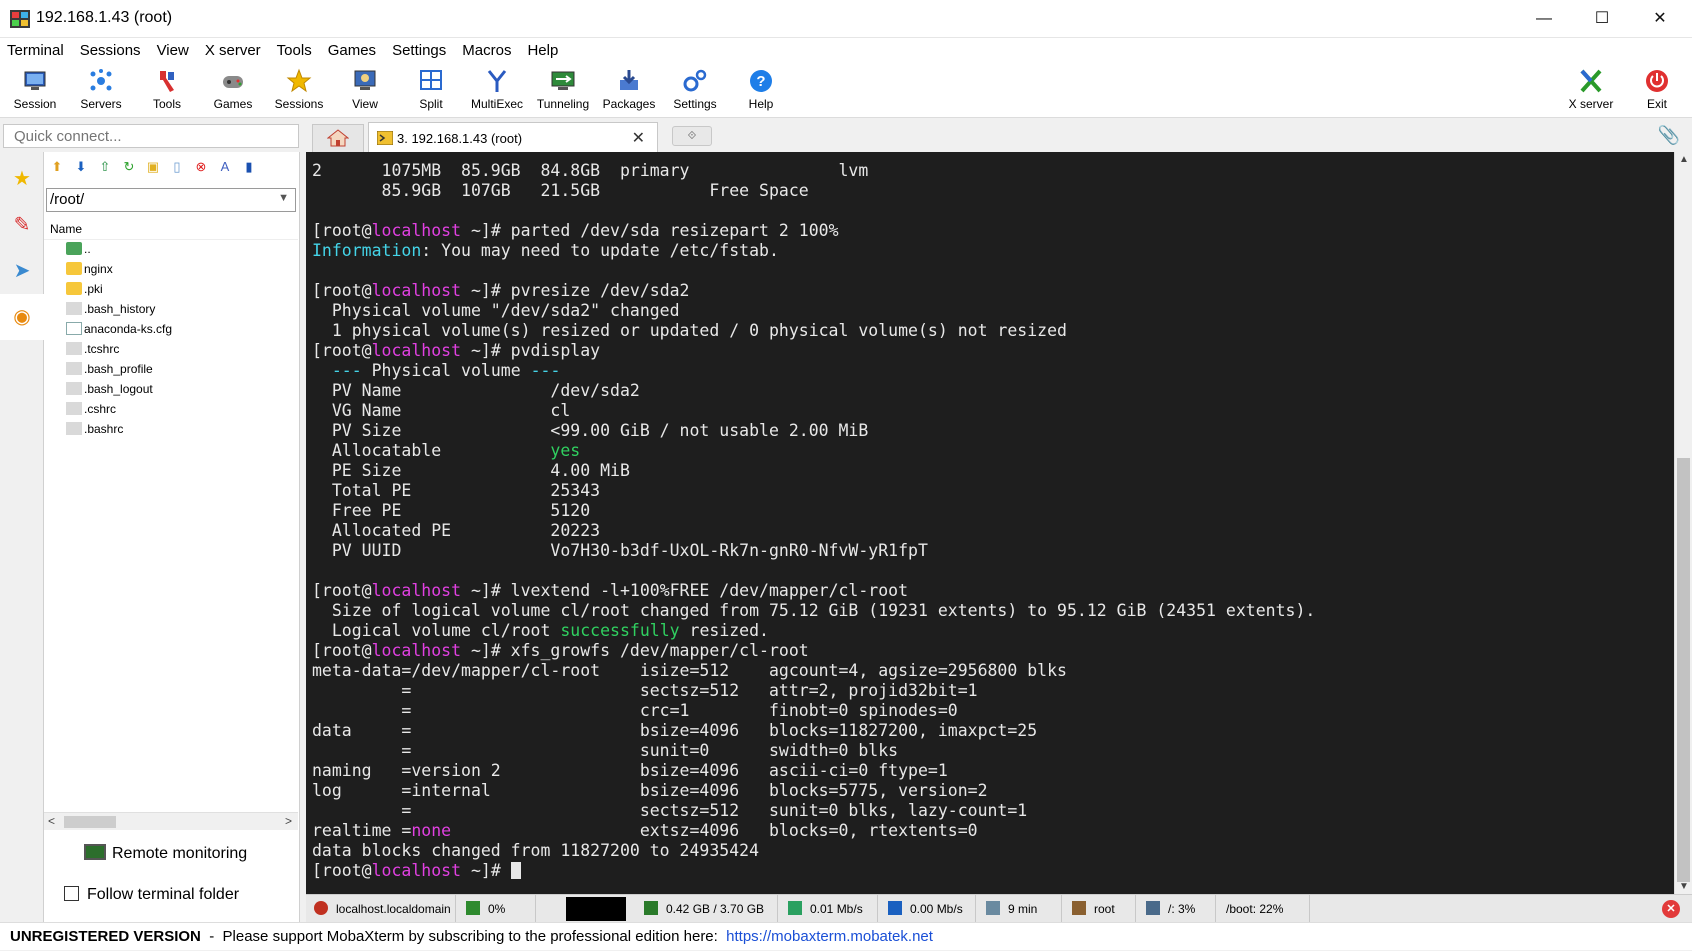 The height and width of the screenshot is (951, 1692). I want to click on terminal-line: 85.9GB 107GB 21.5GB Free Space, so click(560, 190).